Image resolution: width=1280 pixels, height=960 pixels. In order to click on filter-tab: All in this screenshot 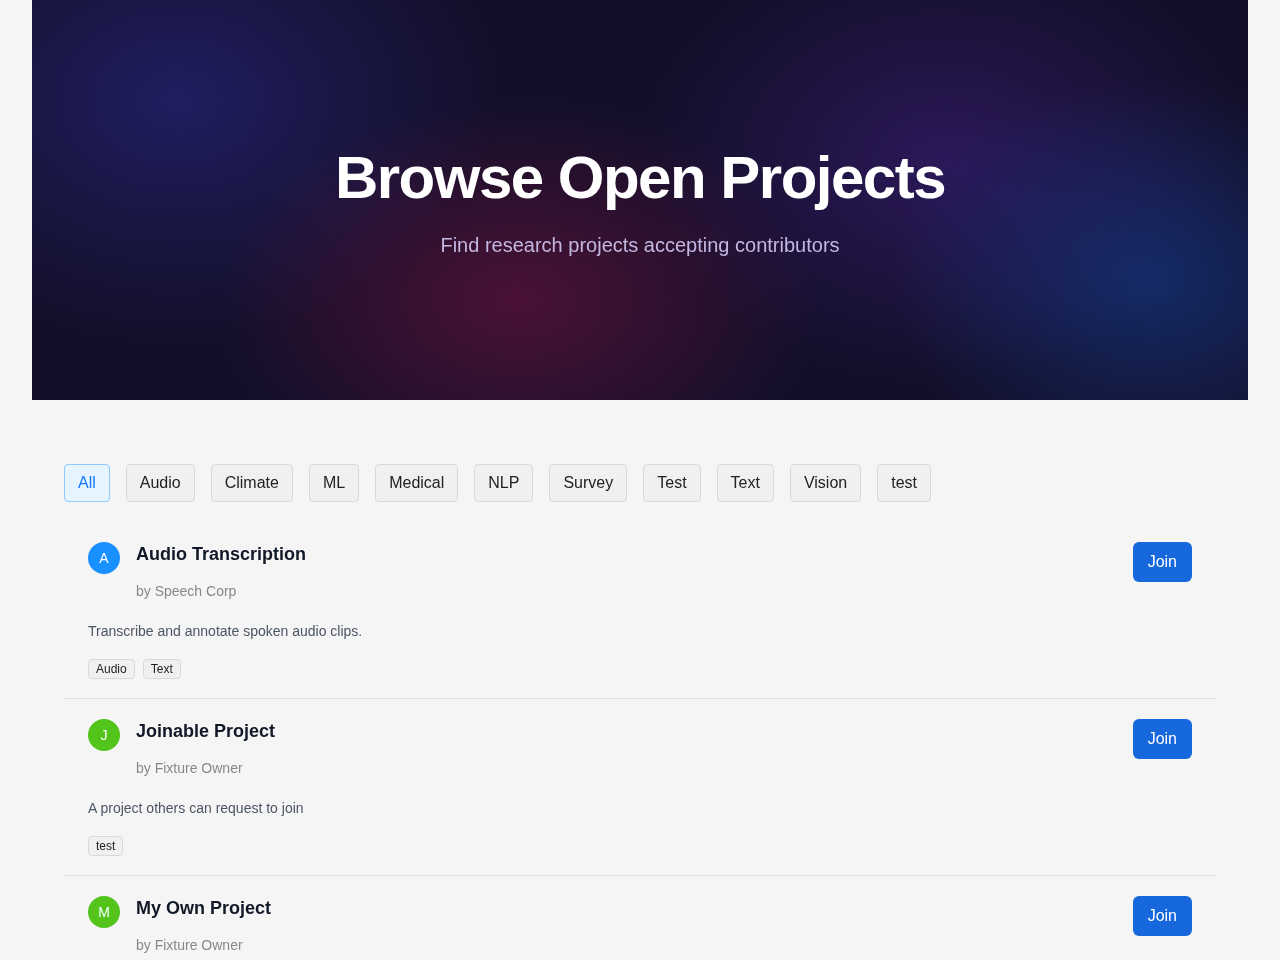, I will do `click(87, 483)`.